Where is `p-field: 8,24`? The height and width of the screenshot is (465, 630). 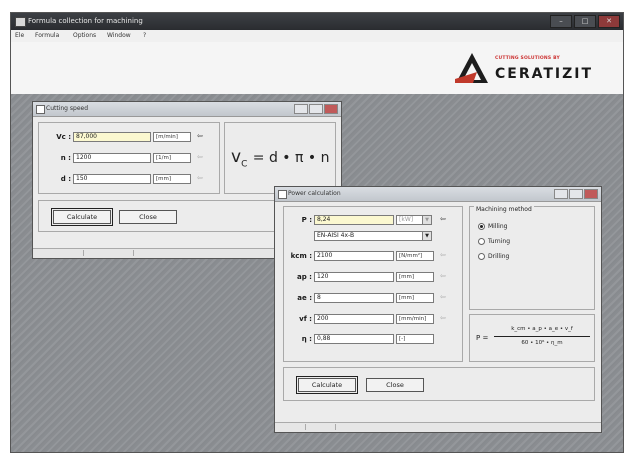
p-field: 8,24 is located at coordinates (354, 220).